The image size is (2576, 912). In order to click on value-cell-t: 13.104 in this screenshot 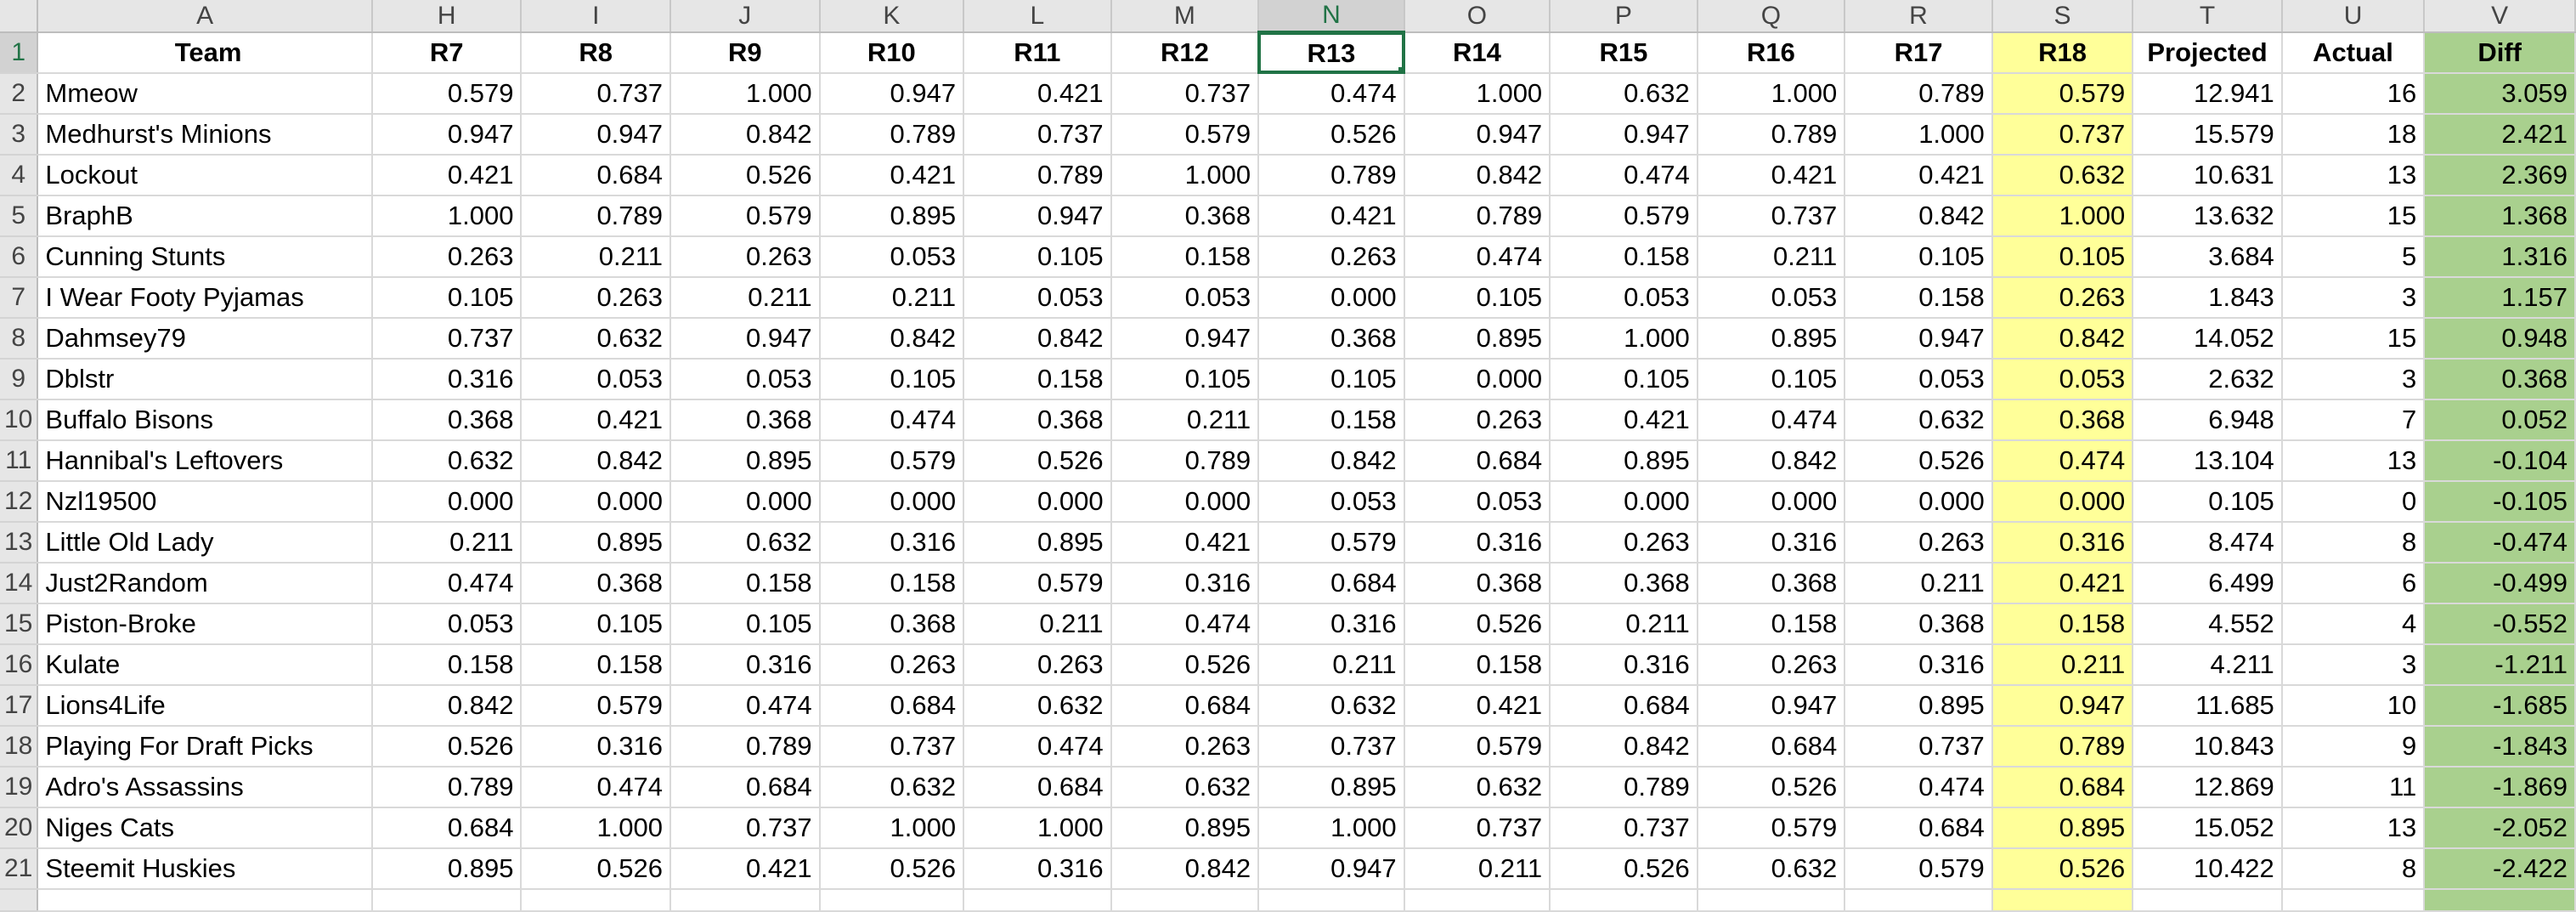, I will do `click(2208, 461)`.